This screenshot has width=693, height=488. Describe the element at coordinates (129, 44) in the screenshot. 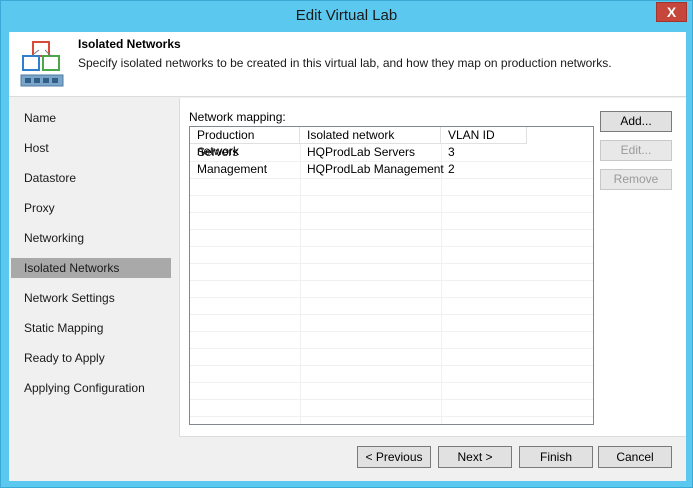

I see `header-title: Isolated Networks` at that location.